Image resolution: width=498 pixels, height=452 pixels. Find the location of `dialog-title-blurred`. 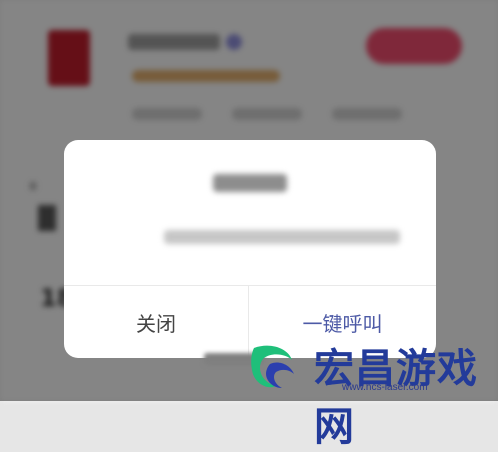

dialog-title-blurred is located at coordinates (250, 183).